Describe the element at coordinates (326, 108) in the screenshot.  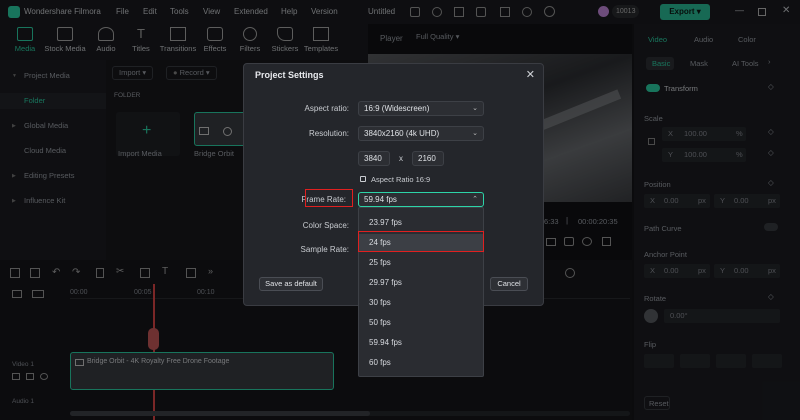
I see `aspect-ratio-label: Aspect ratio:` at that location.